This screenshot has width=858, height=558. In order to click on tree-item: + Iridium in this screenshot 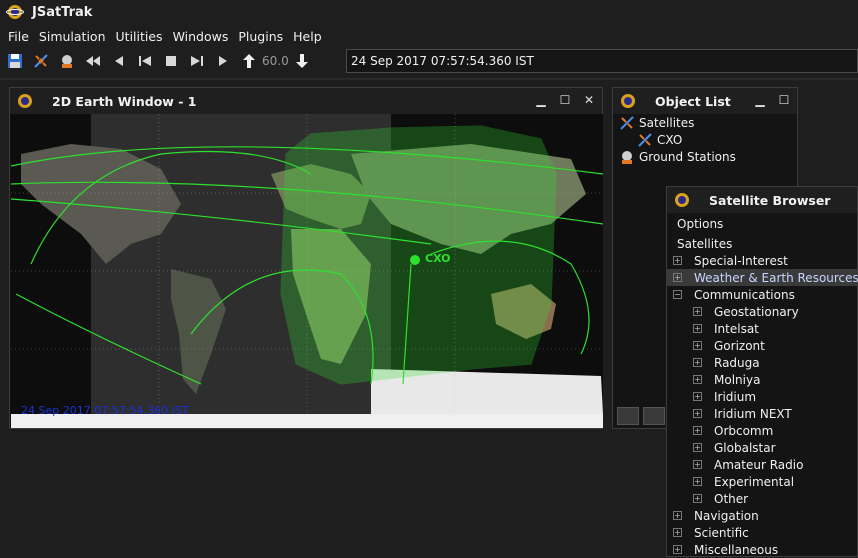, I will do `click(762, 396)`.